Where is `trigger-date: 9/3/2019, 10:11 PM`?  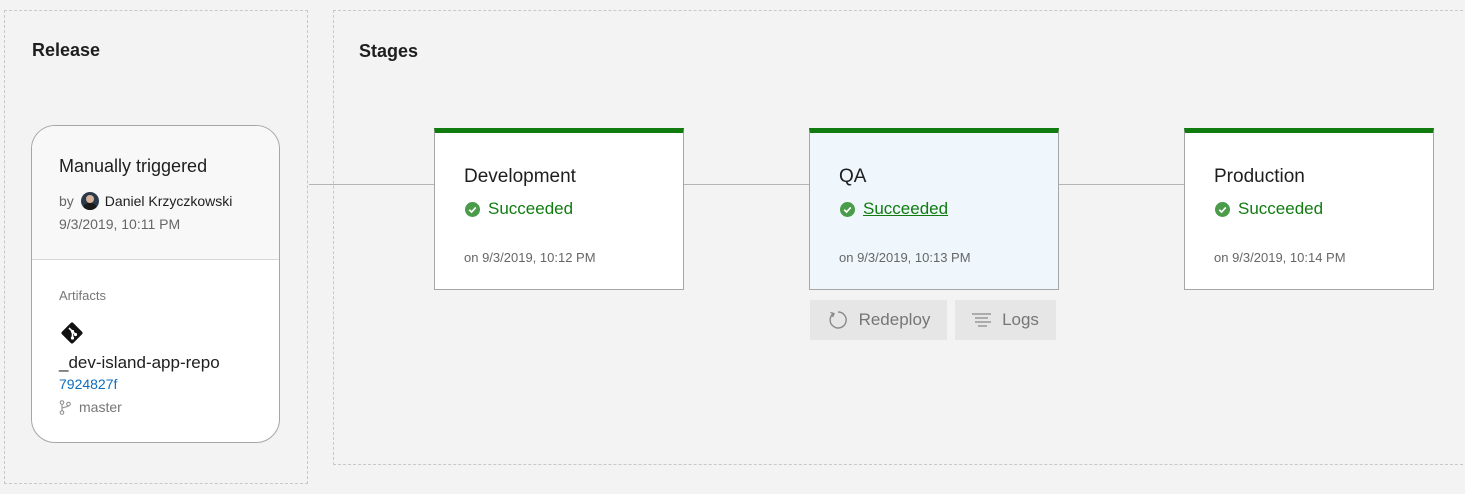
trigger-date: 9/3/2019, 10:11 PM is located at coordinates (120, 224).